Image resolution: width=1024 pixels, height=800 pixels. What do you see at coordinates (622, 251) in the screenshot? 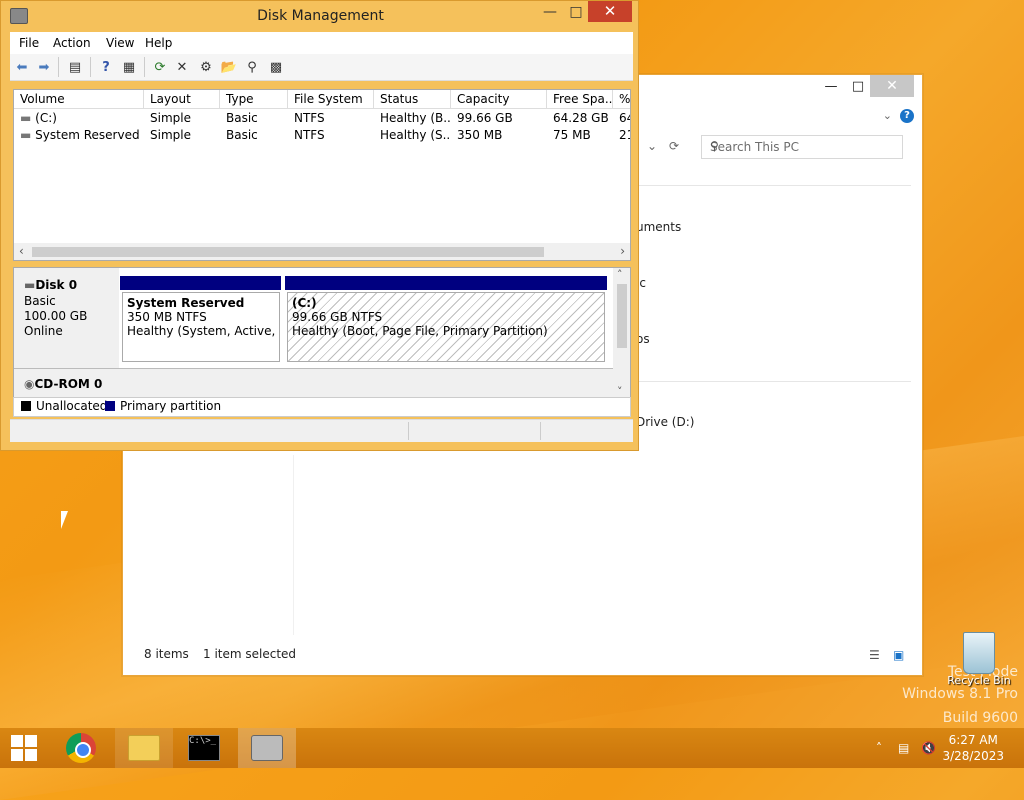
I see `scroll-right-icon: ›` at bounding box center [622, 251].